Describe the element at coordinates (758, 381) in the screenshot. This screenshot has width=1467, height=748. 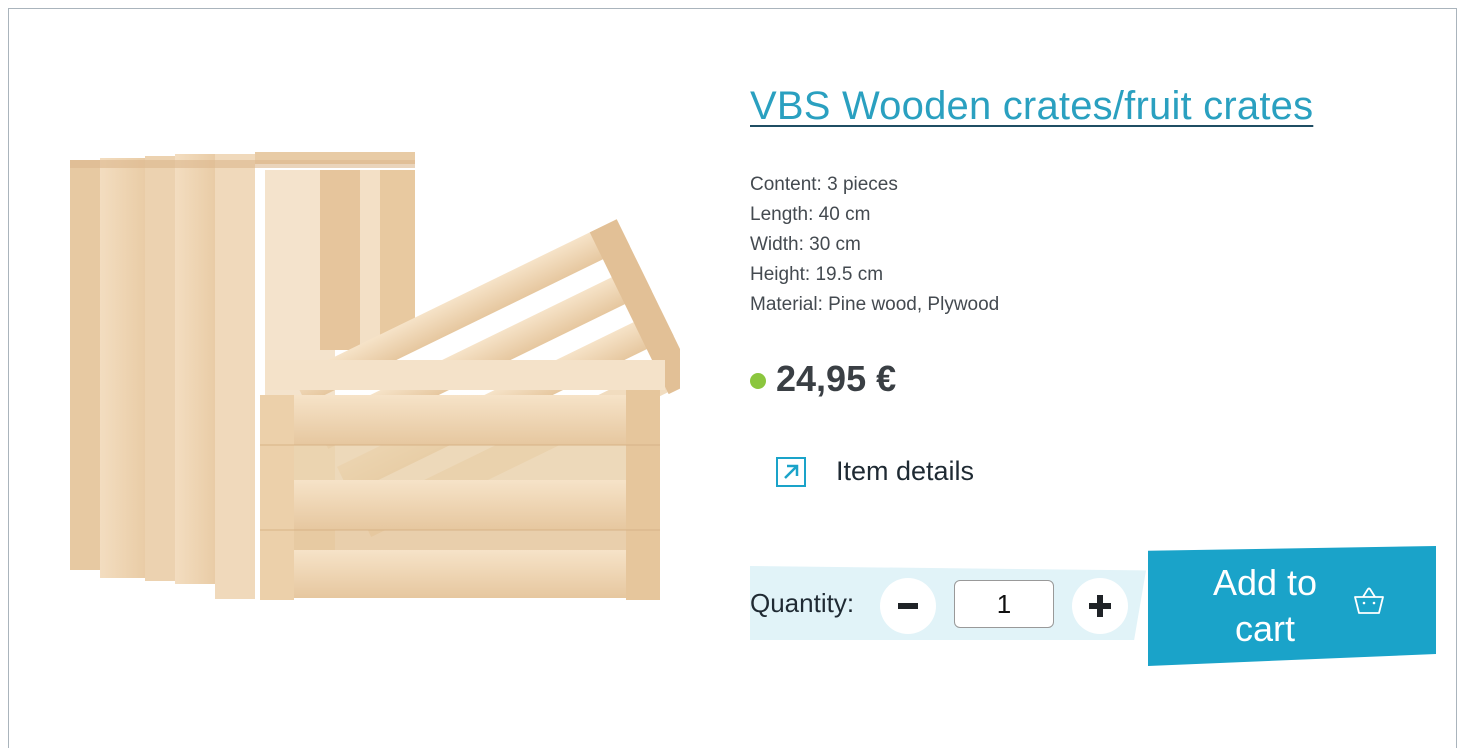
I see `availability-dot-icon` at that location.